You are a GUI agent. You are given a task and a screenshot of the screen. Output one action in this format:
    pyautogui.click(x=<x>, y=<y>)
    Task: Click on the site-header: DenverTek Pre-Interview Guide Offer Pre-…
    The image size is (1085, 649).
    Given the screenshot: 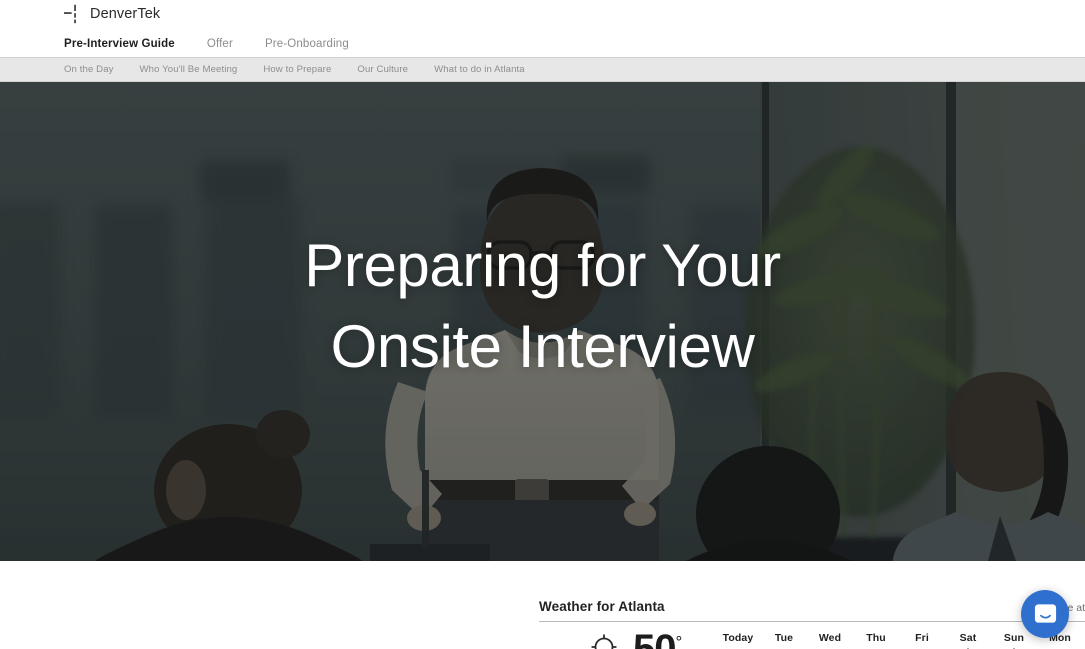 What is the action you would take?
    pyautogui.click(x=542, y=28)
    